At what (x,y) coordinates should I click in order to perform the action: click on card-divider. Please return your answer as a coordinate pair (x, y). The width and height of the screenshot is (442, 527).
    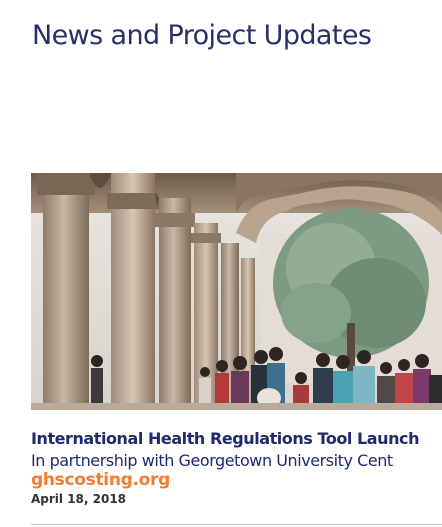
    Looking at the image, I should click on (236, 524).